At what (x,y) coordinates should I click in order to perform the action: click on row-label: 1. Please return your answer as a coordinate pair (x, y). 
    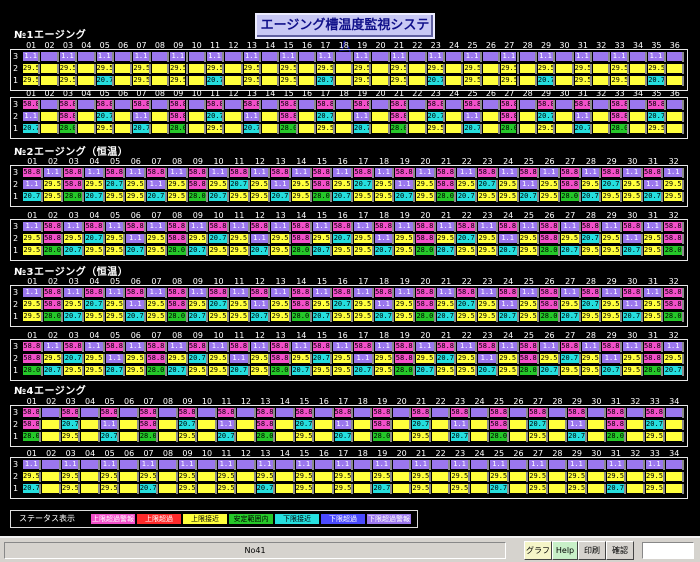
    Looking at the image, I should click on (16, 370).